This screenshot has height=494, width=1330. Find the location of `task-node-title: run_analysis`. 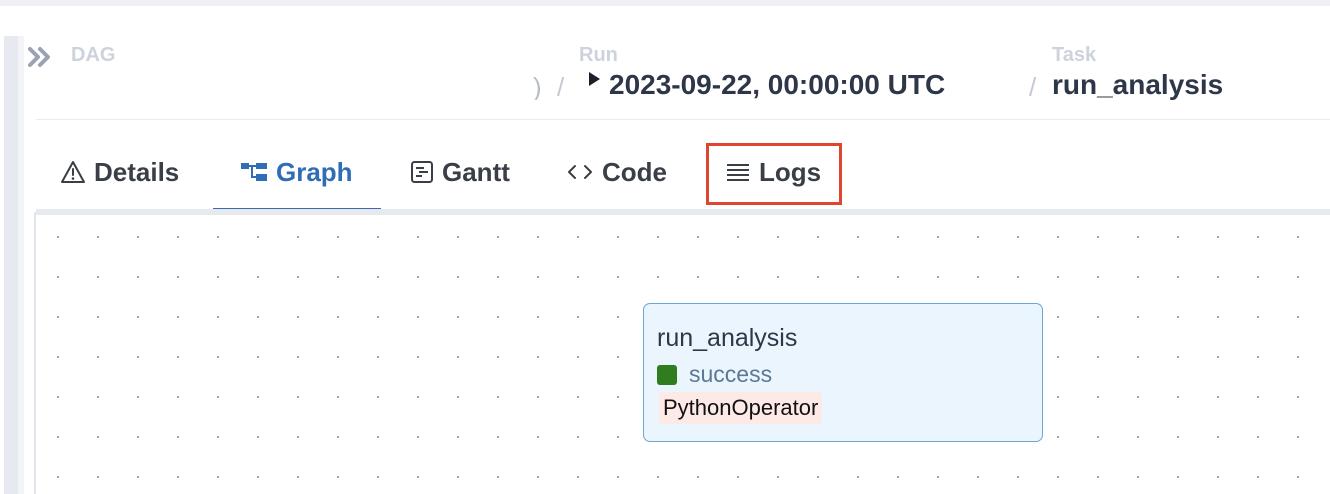

task-node-title: run_analysis is located at coordinates (727, 338).